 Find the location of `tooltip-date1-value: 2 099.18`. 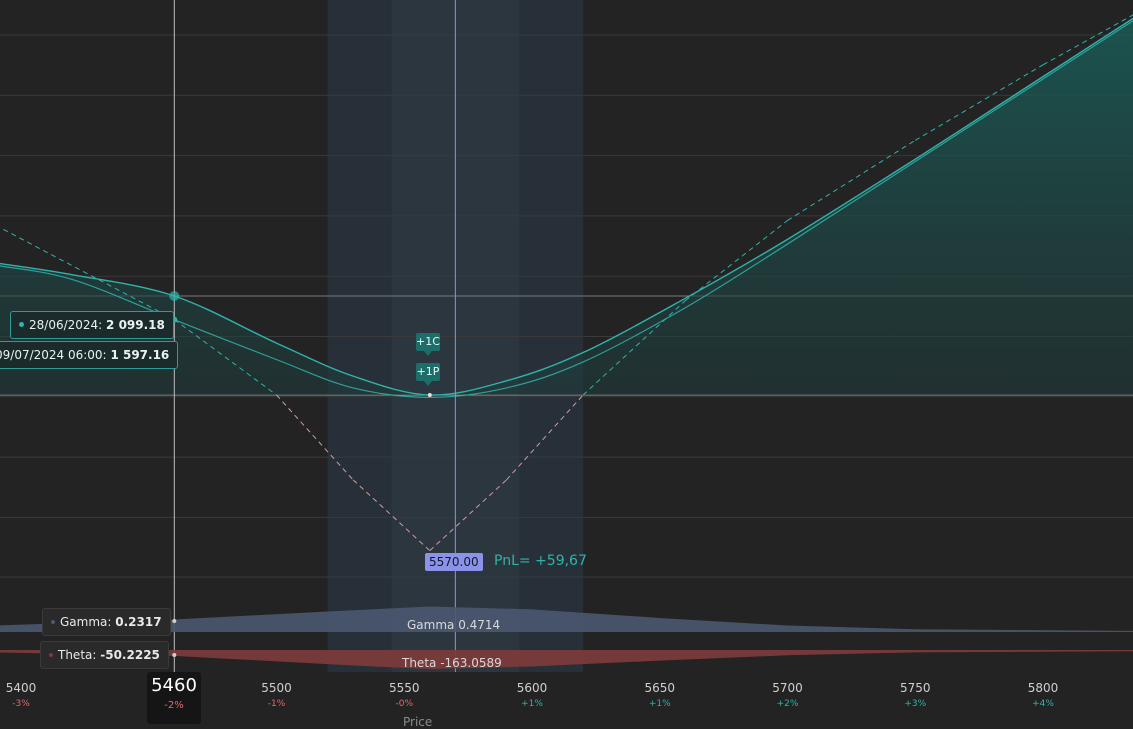

tooltip-date1-value: 2 099.18 is located at coordinates (135, 325).